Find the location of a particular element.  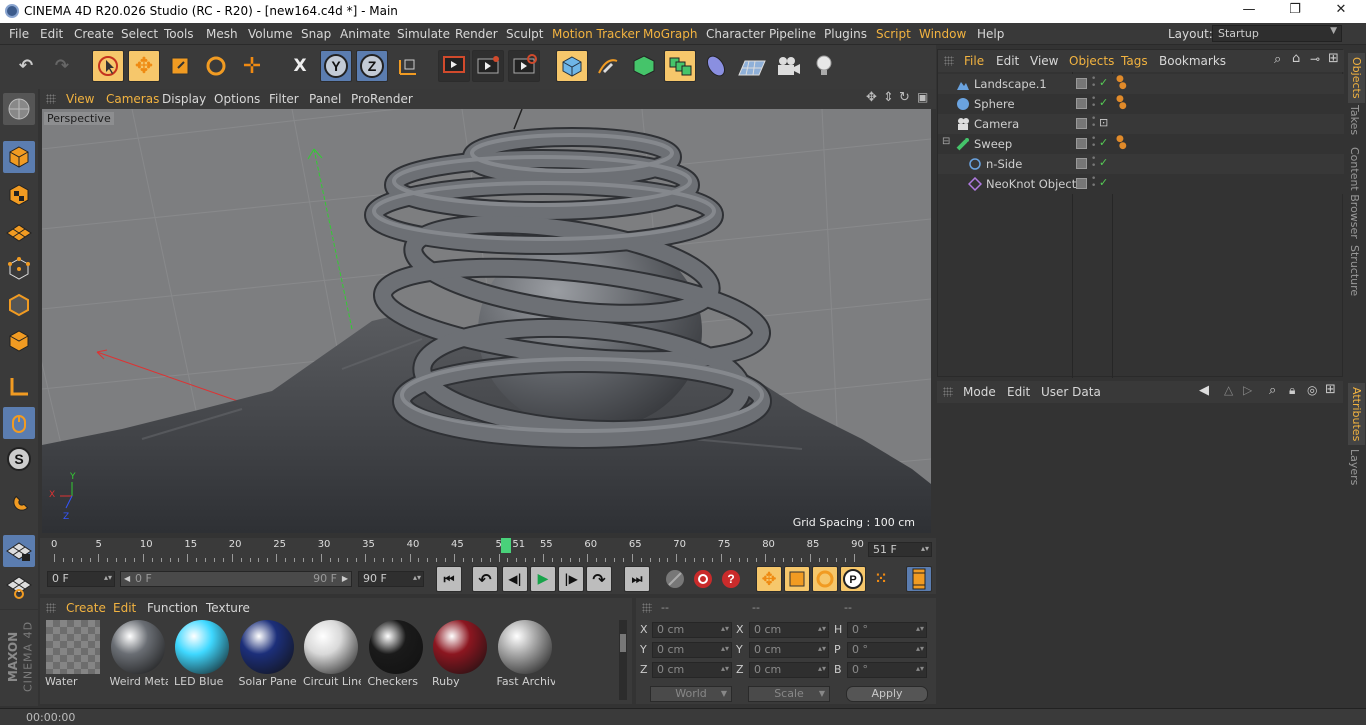

menu-sculpt: Sculpt is located at coordinates (524, 34).